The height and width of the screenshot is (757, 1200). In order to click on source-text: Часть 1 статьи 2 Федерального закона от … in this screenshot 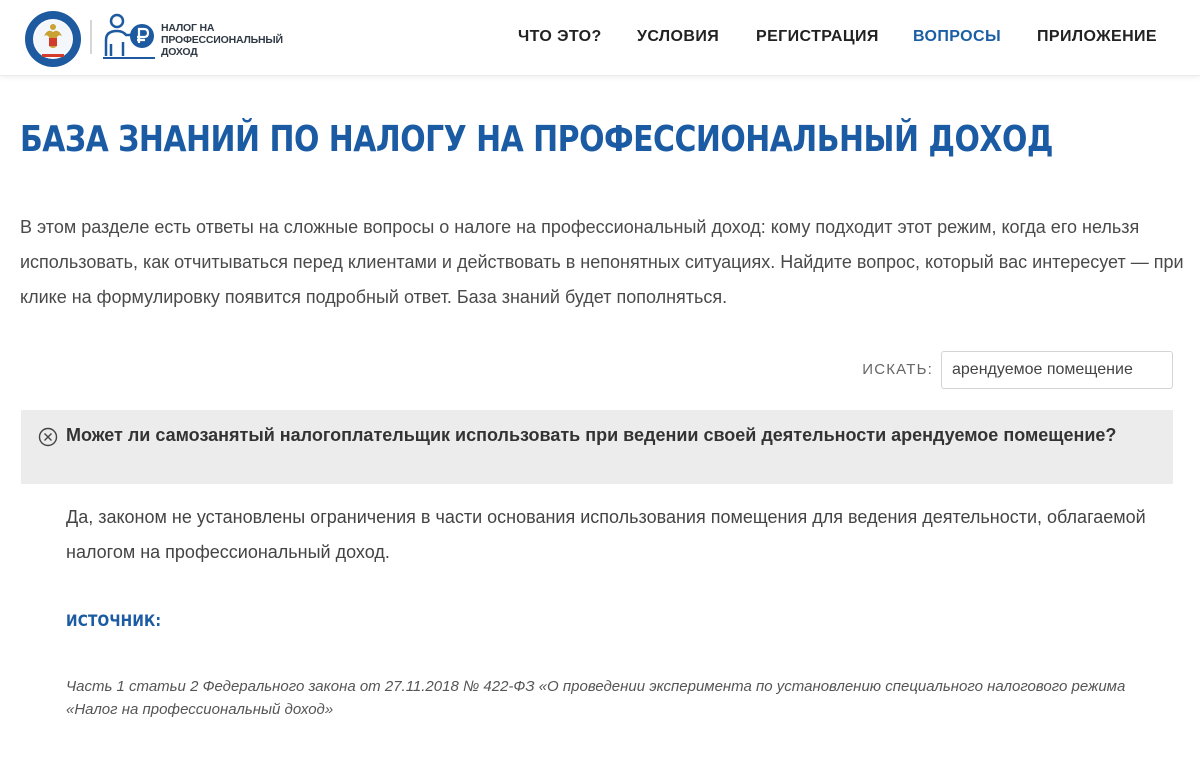, I will do `click(596, 698)`.